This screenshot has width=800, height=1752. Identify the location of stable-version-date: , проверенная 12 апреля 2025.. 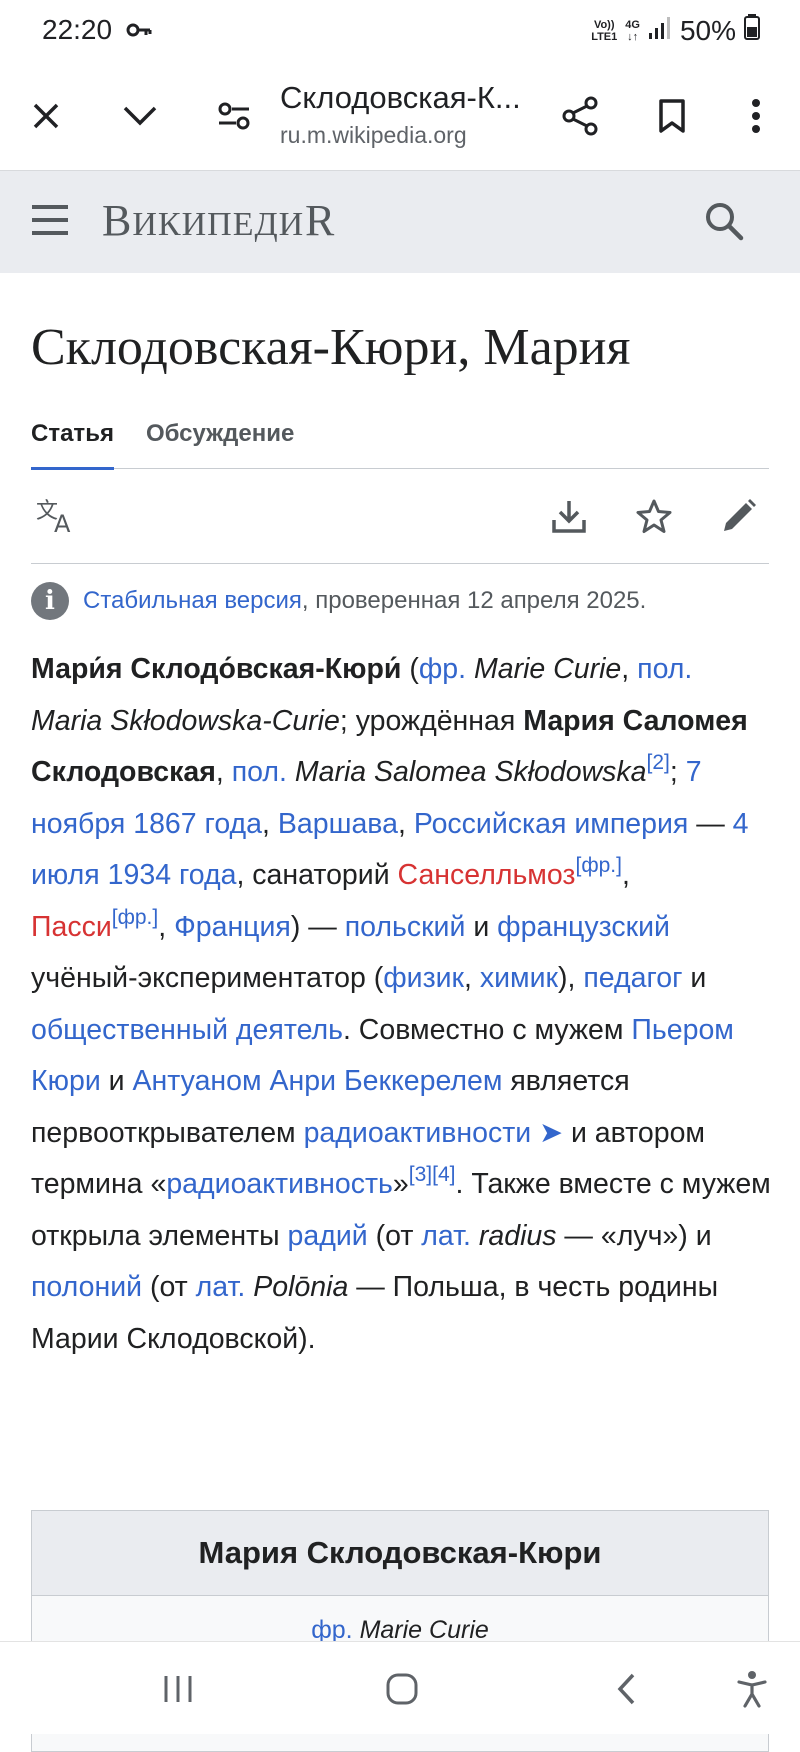
(474, 600).